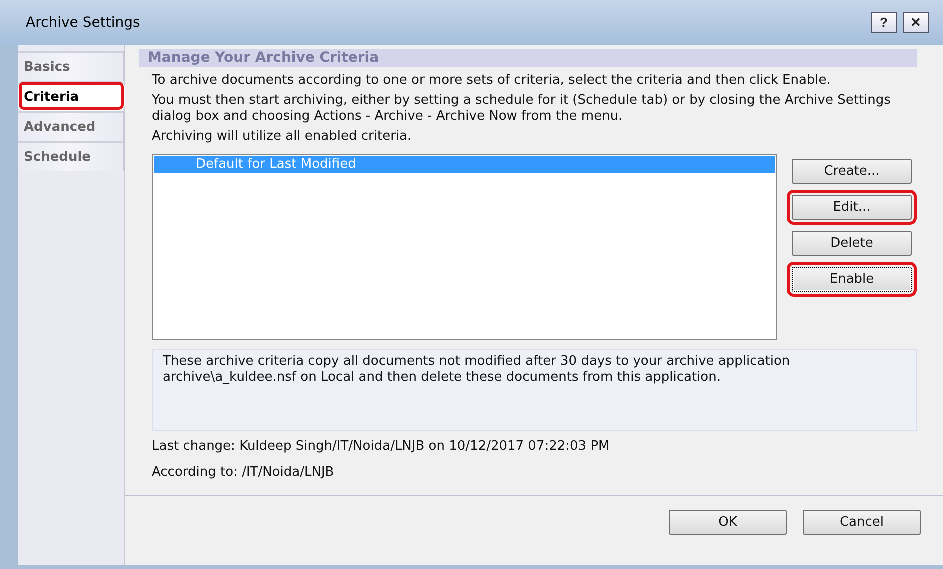 The height and width of the screenshot is (569, 943). What do you see at coordinates (522, 109) in the screenshot?
I see `instruction-text: You must then start archiving, either by setting a schedule for it (Schedule tab) or by closing the Archive Settings dialog box and choosing Actions - Archive - Archive Now from the menu.` at bounding box center [522, 109].